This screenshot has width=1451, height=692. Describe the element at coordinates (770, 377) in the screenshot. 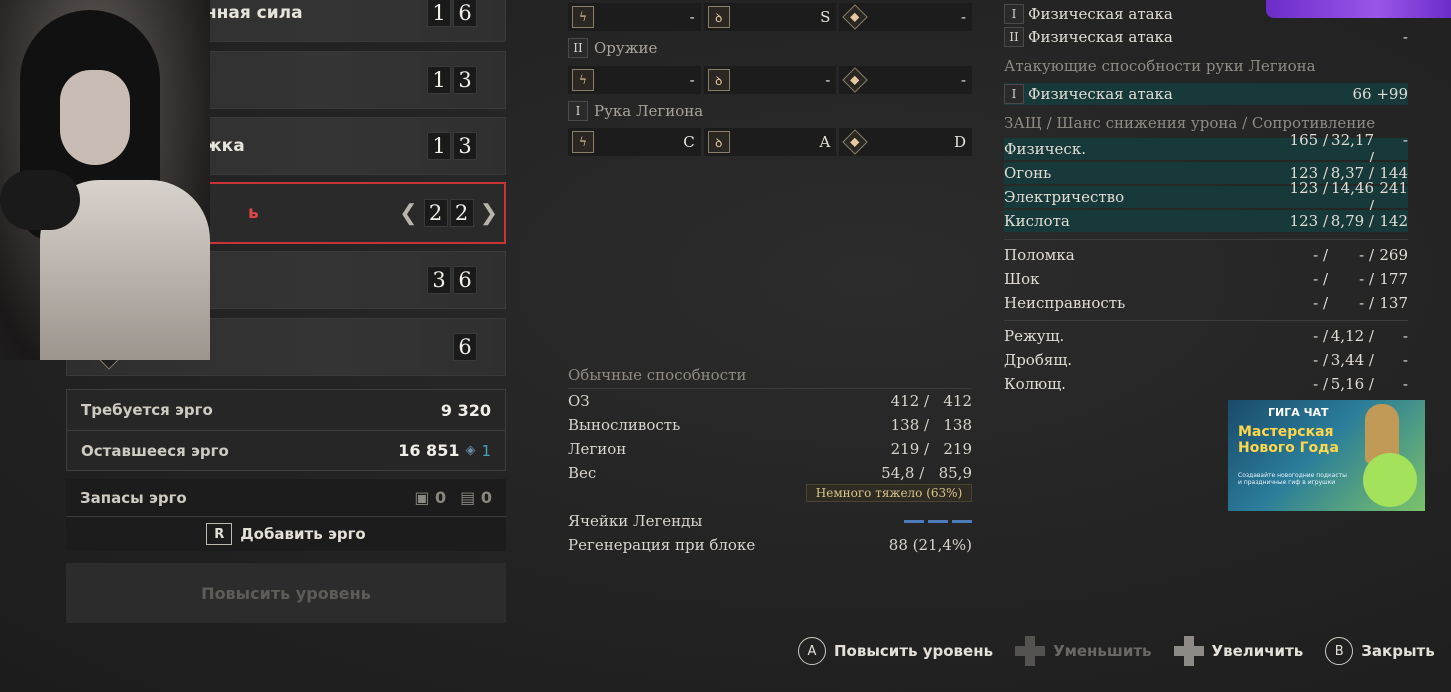

I see `common-abilities-title: Обычные способности` at that location.